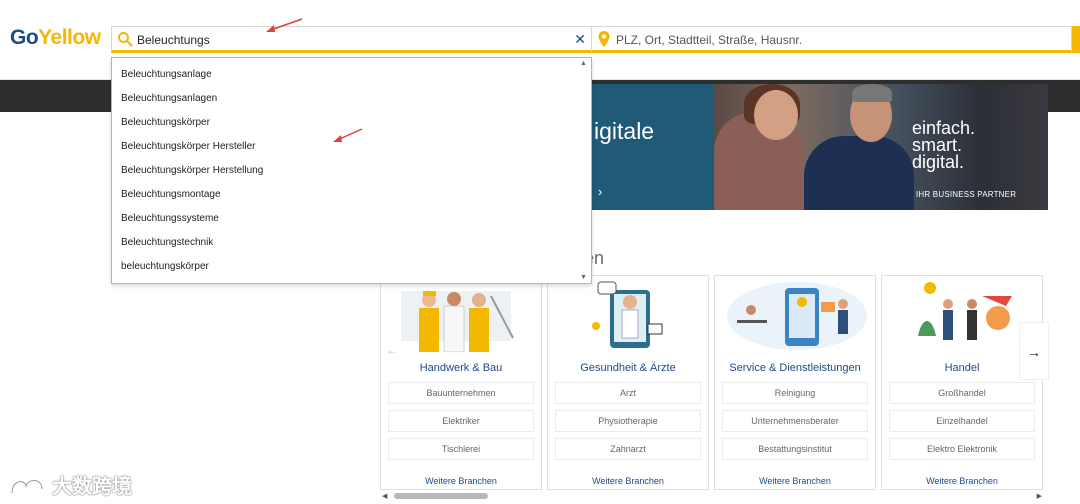  I want to click on clear-icon: ✕, so click(580, 39).